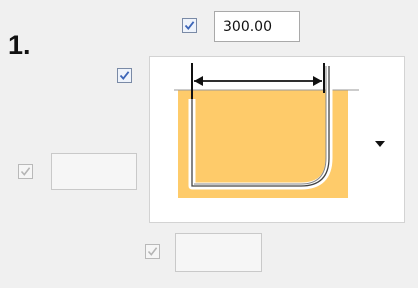 The width and height of the screenshot is (418, 288). I want to click on left-value-checkbox, so click(25, 171).